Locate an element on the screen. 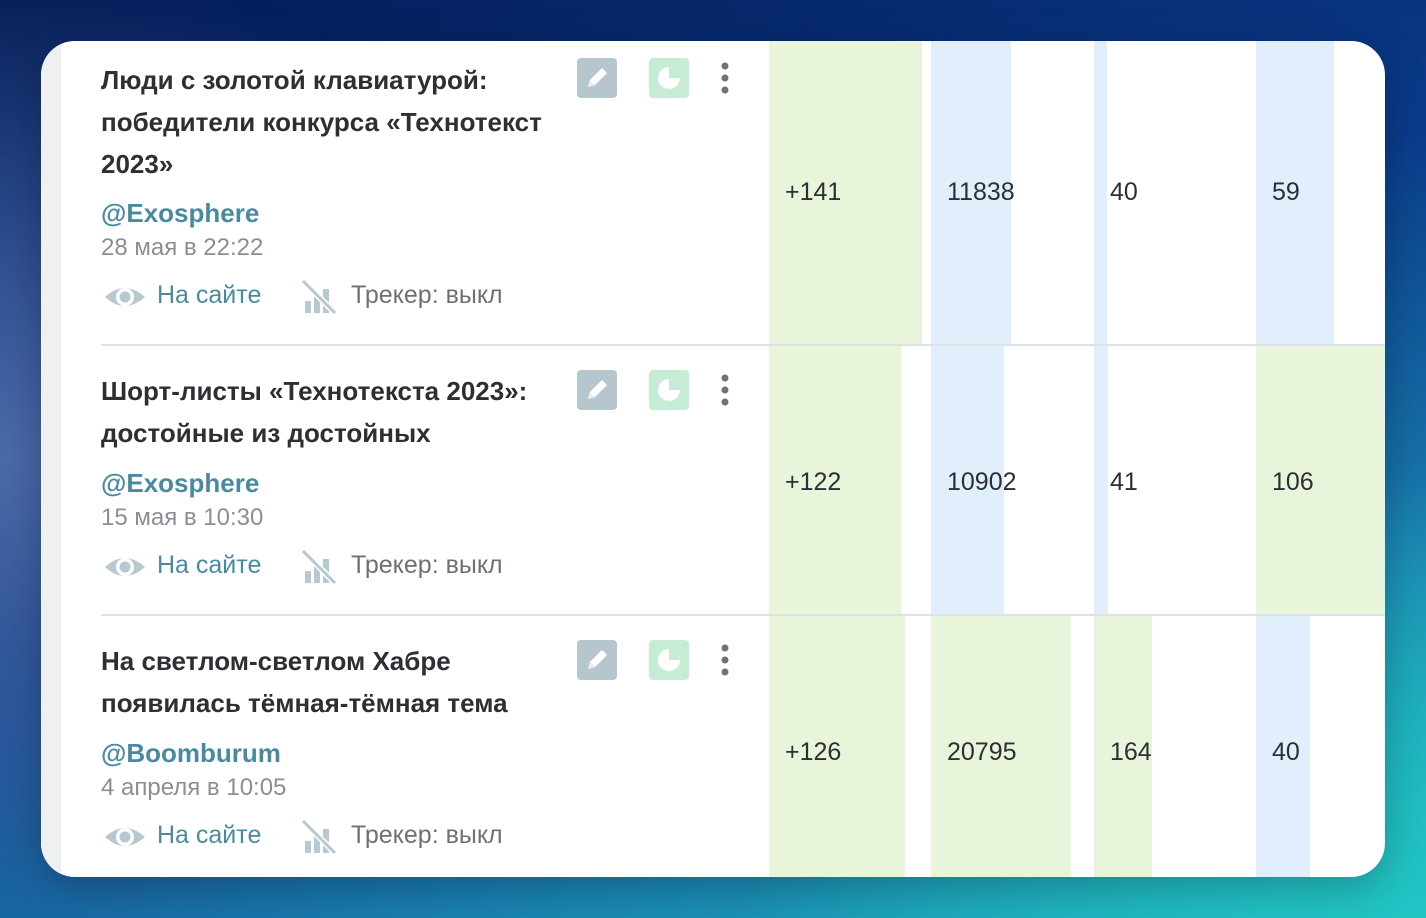  rating-value: +126 is located at coordinates (813, 752).